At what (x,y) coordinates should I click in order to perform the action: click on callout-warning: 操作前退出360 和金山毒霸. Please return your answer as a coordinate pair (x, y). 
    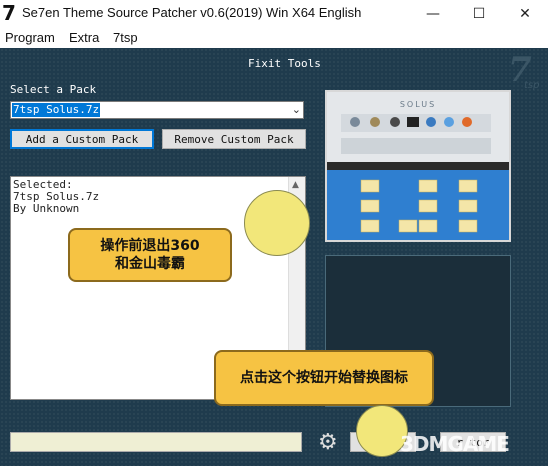
    Looking at the image, I should click on (150, 255).